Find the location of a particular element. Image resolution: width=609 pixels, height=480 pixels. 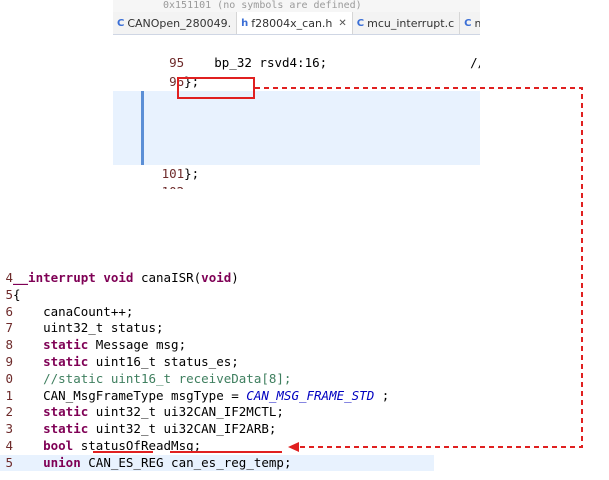

arrowhead is located at coordinates (293, 447).